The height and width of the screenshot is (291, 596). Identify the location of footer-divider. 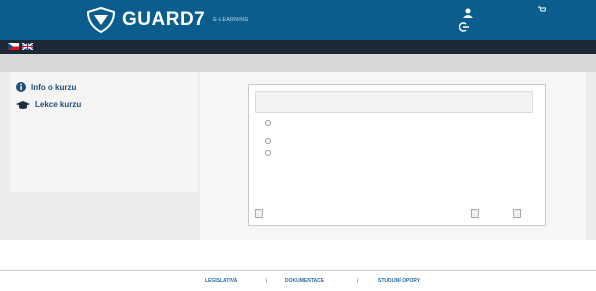
(298, 270).